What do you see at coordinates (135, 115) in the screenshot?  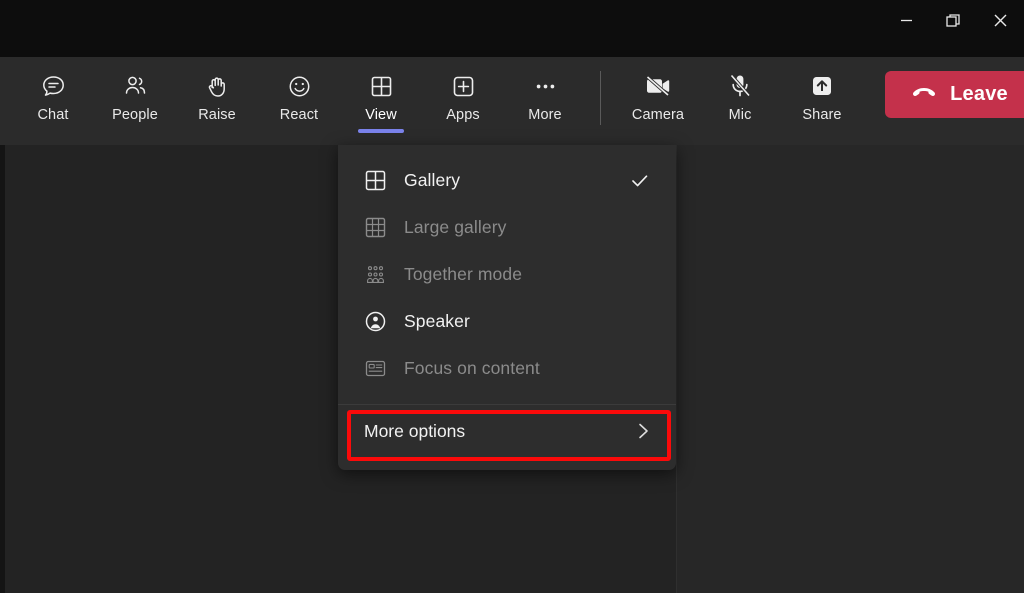 I see `toolbar-item-label: People` at bounding box center [135, 115].